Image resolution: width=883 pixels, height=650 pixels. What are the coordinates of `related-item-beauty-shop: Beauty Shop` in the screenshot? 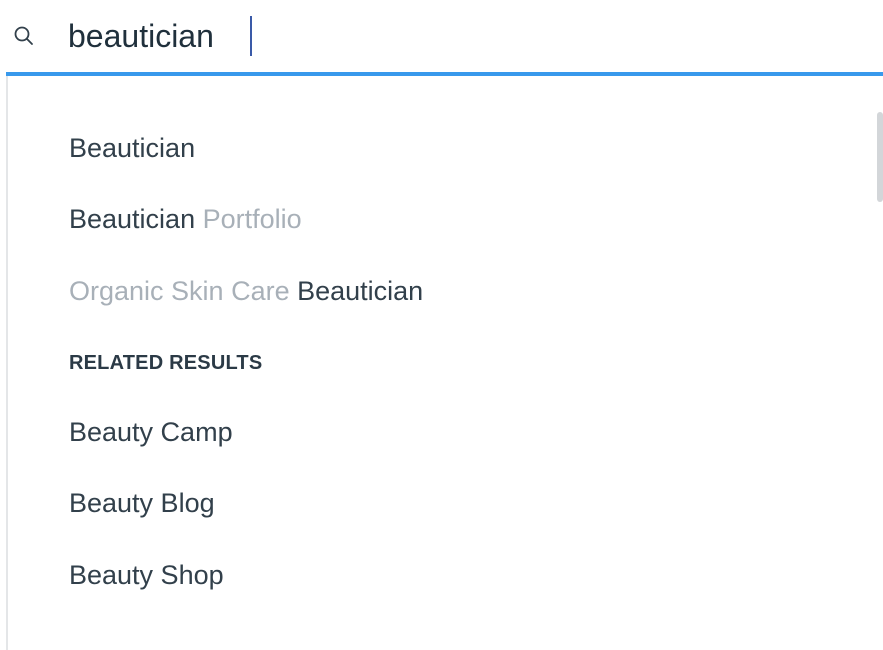 It's located at (146, 575).